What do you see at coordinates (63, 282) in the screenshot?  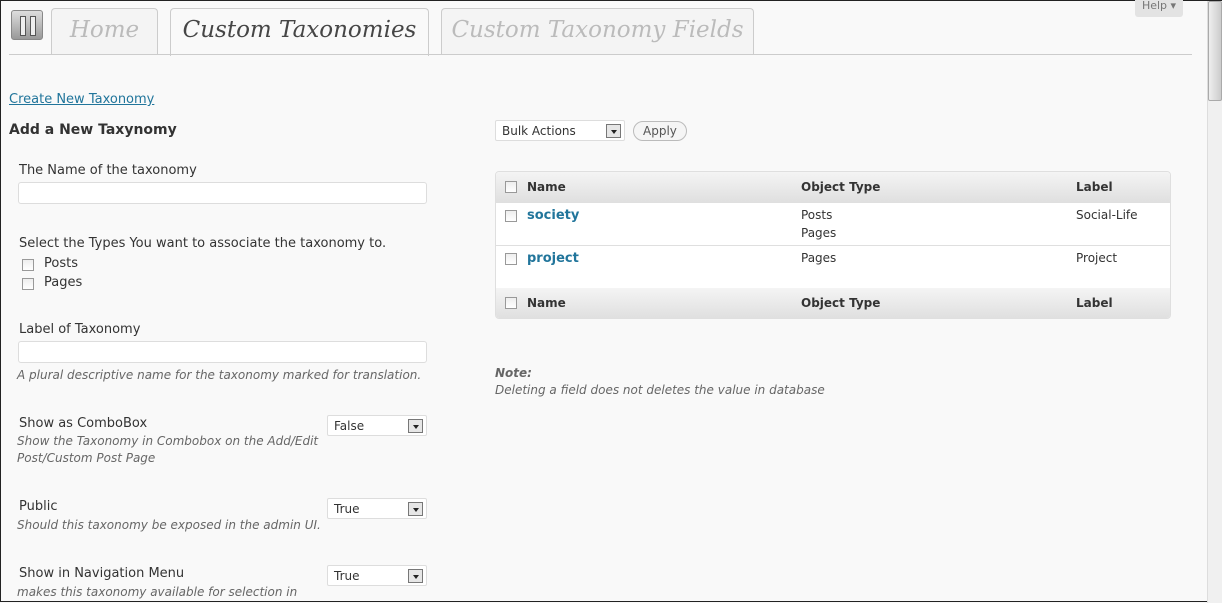 I see `pages-label: Pages` at bounding box center [63, 282].